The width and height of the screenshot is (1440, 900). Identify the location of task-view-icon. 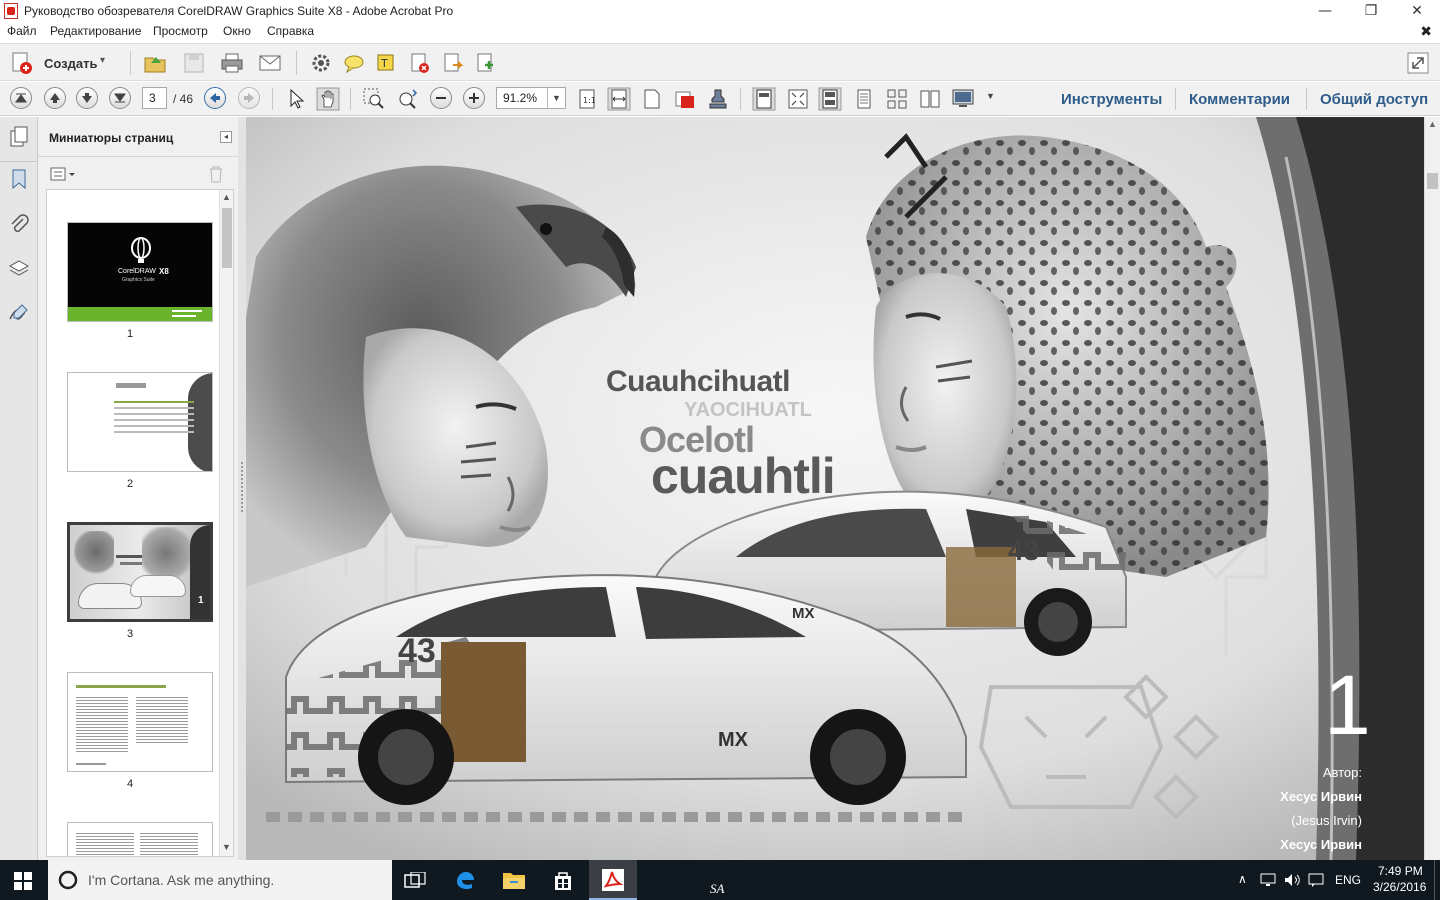
(415, 881).